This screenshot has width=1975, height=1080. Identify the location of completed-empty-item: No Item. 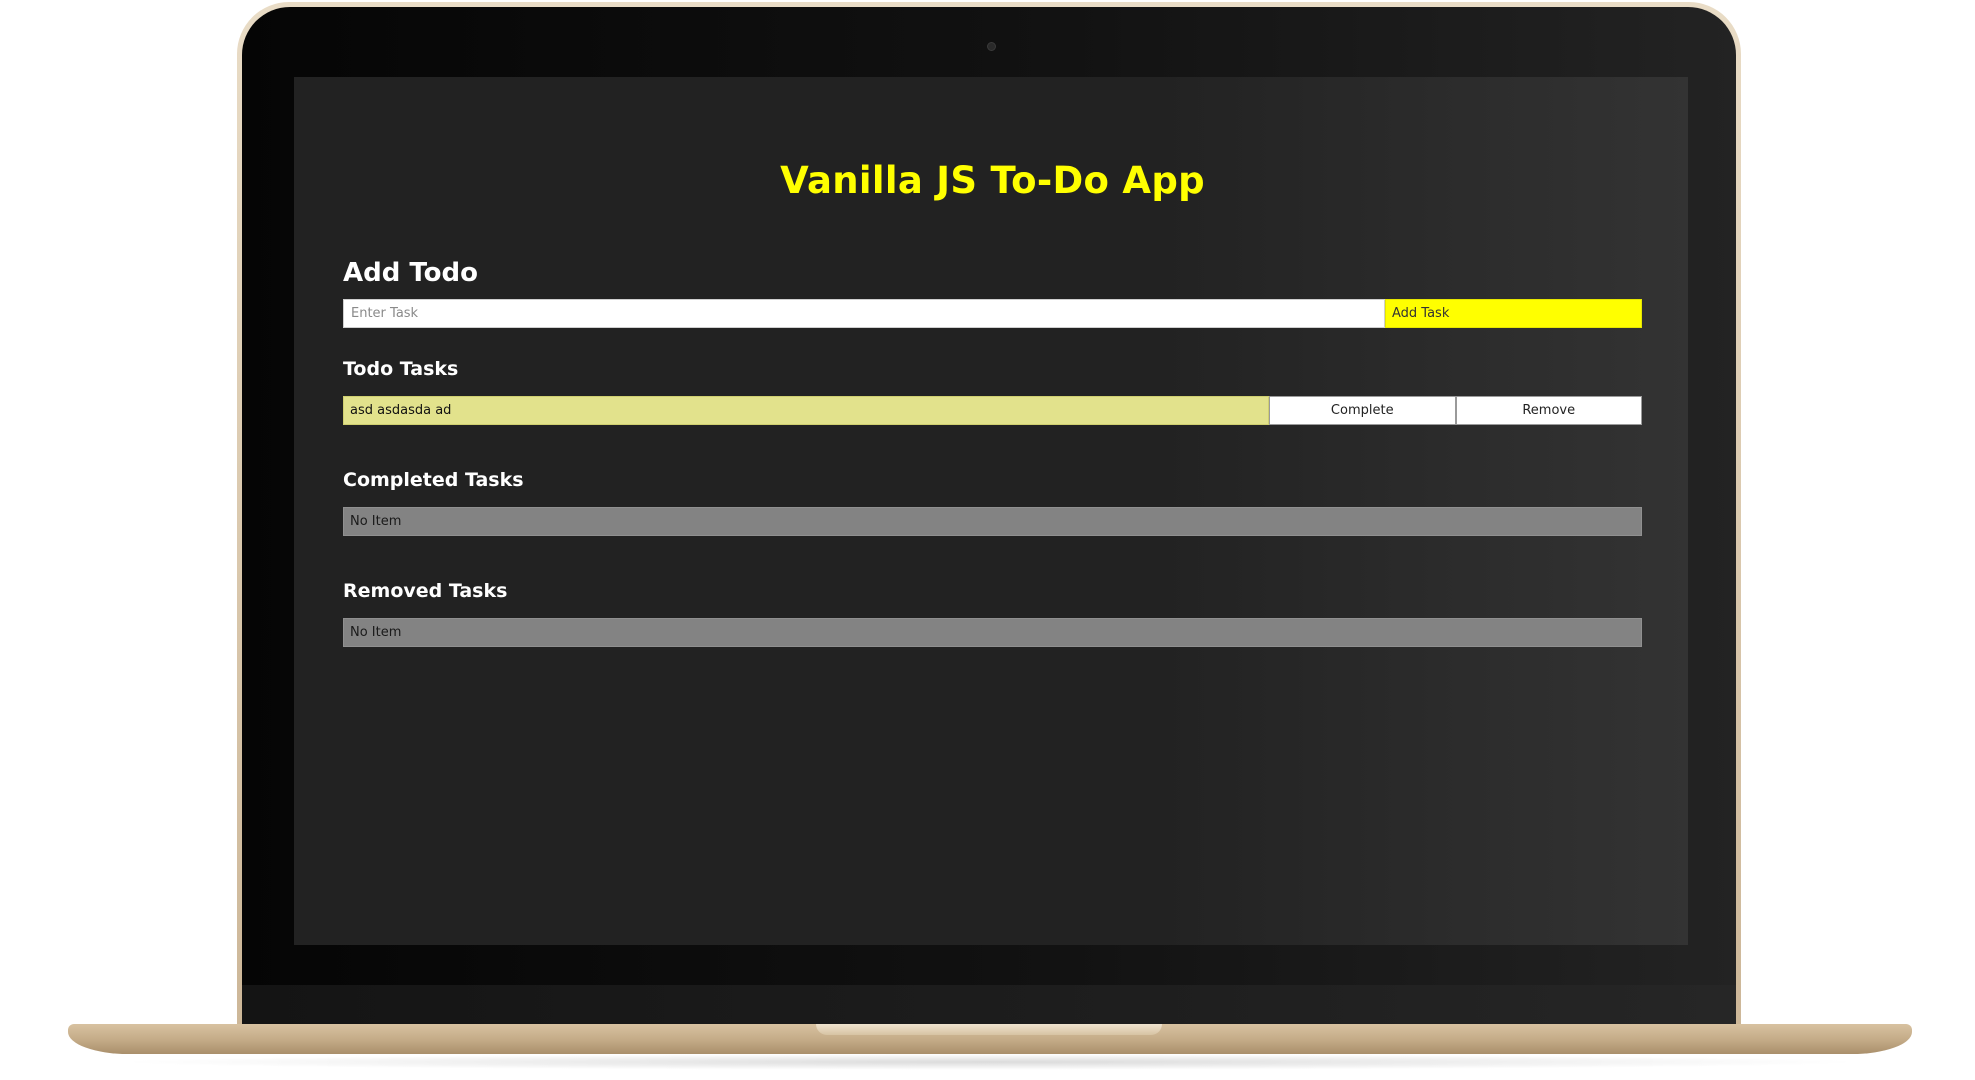
(992, 521).